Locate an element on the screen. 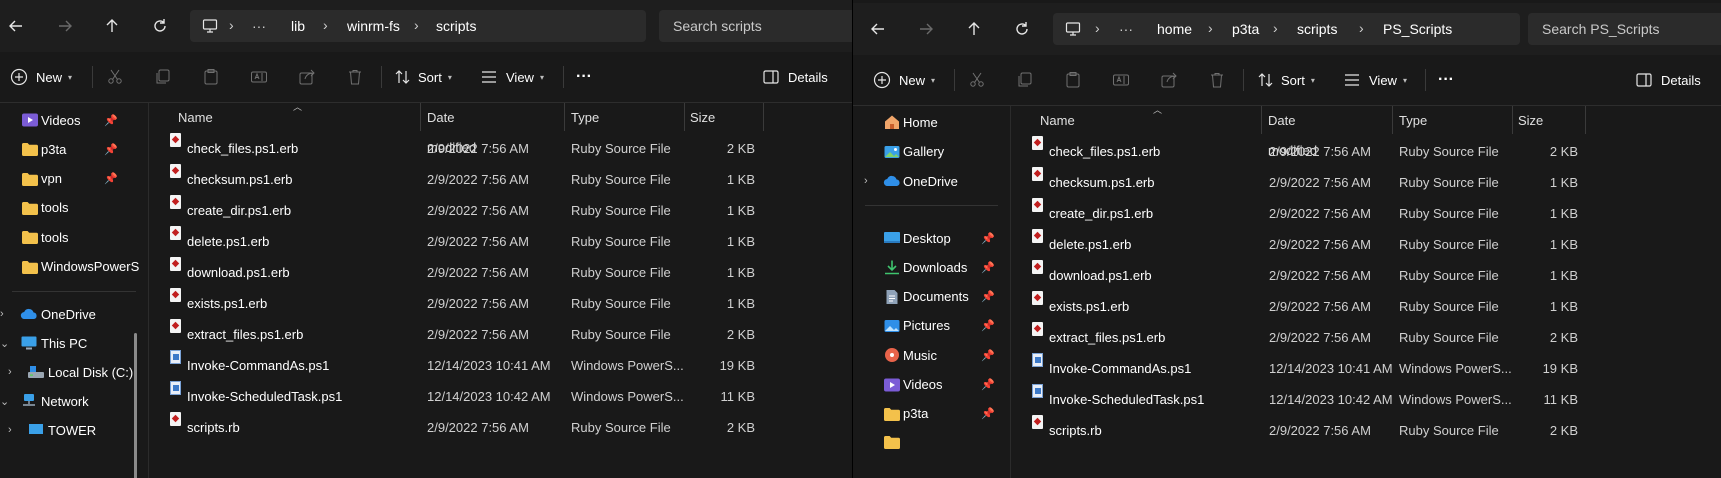 This screenshot has width=1721, height=478. details-button: Details is located at coordinates (1668, 80).